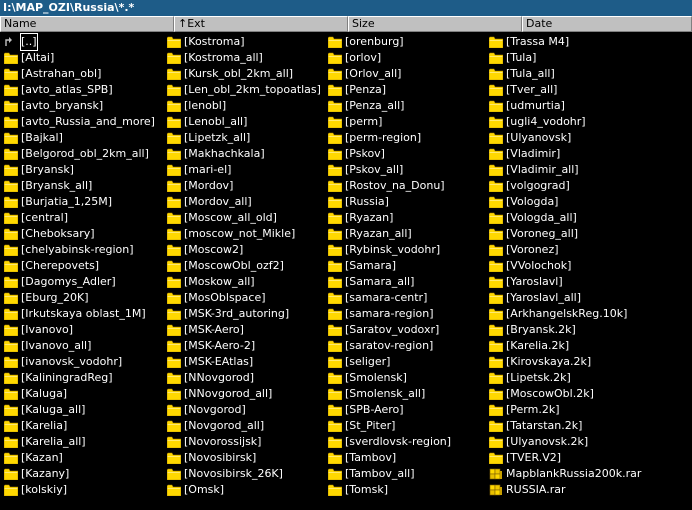 The width and height of the screenshot is (692, 510). Describe the element at coordinates (406, 74) in the screenshot. I see `folder-item: [Orlov_all]` at that location.